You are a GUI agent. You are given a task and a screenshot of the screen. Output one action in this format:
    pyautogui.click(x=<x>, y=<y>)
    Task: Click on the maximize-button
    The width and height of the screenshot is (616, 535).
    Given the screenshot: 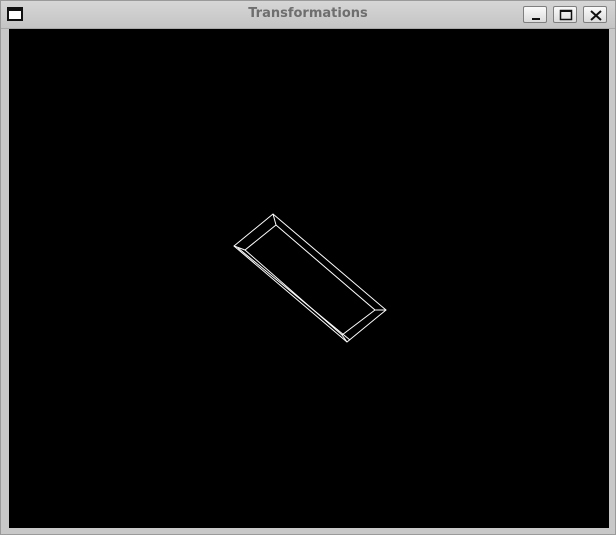 What is the action you would take?
    pyautogui.click(x=565, y=14)
    